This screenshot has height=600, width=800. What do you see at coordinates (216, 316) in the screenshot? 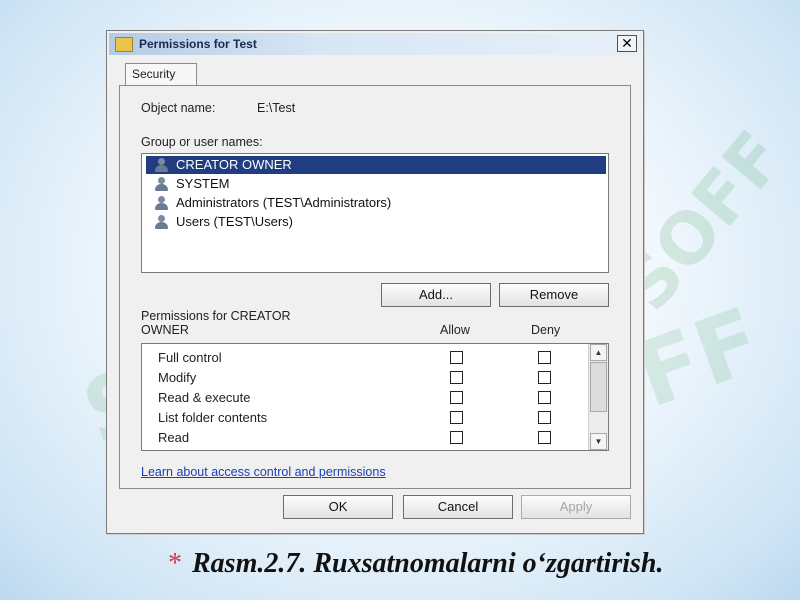
I see `permissions-label: Permissions for CREATOR` at bounding box center [216, 316].